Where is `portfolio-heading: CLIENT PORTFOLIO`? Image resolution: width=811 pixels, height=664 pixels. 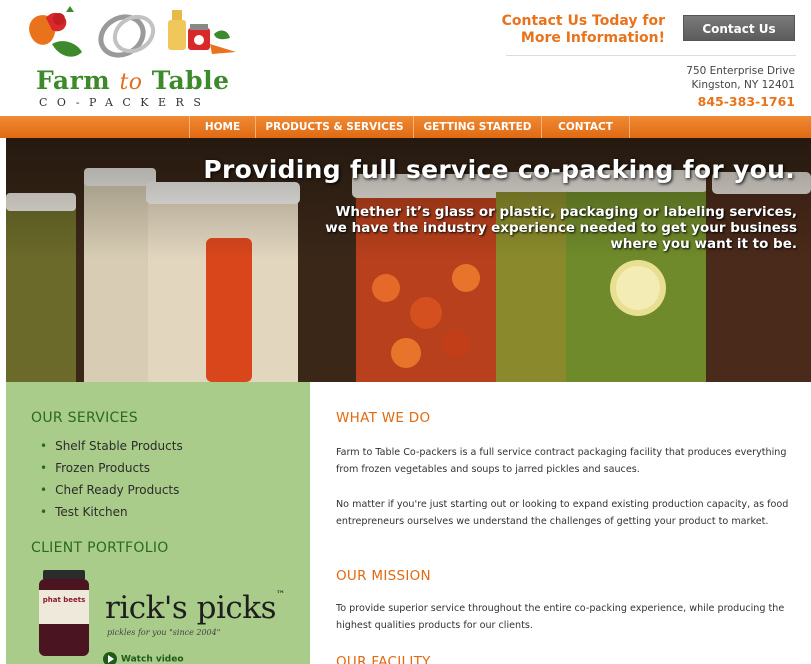
portfolio-heading: CLIENT PORTFOLIO is located at coordinates (100, 548).